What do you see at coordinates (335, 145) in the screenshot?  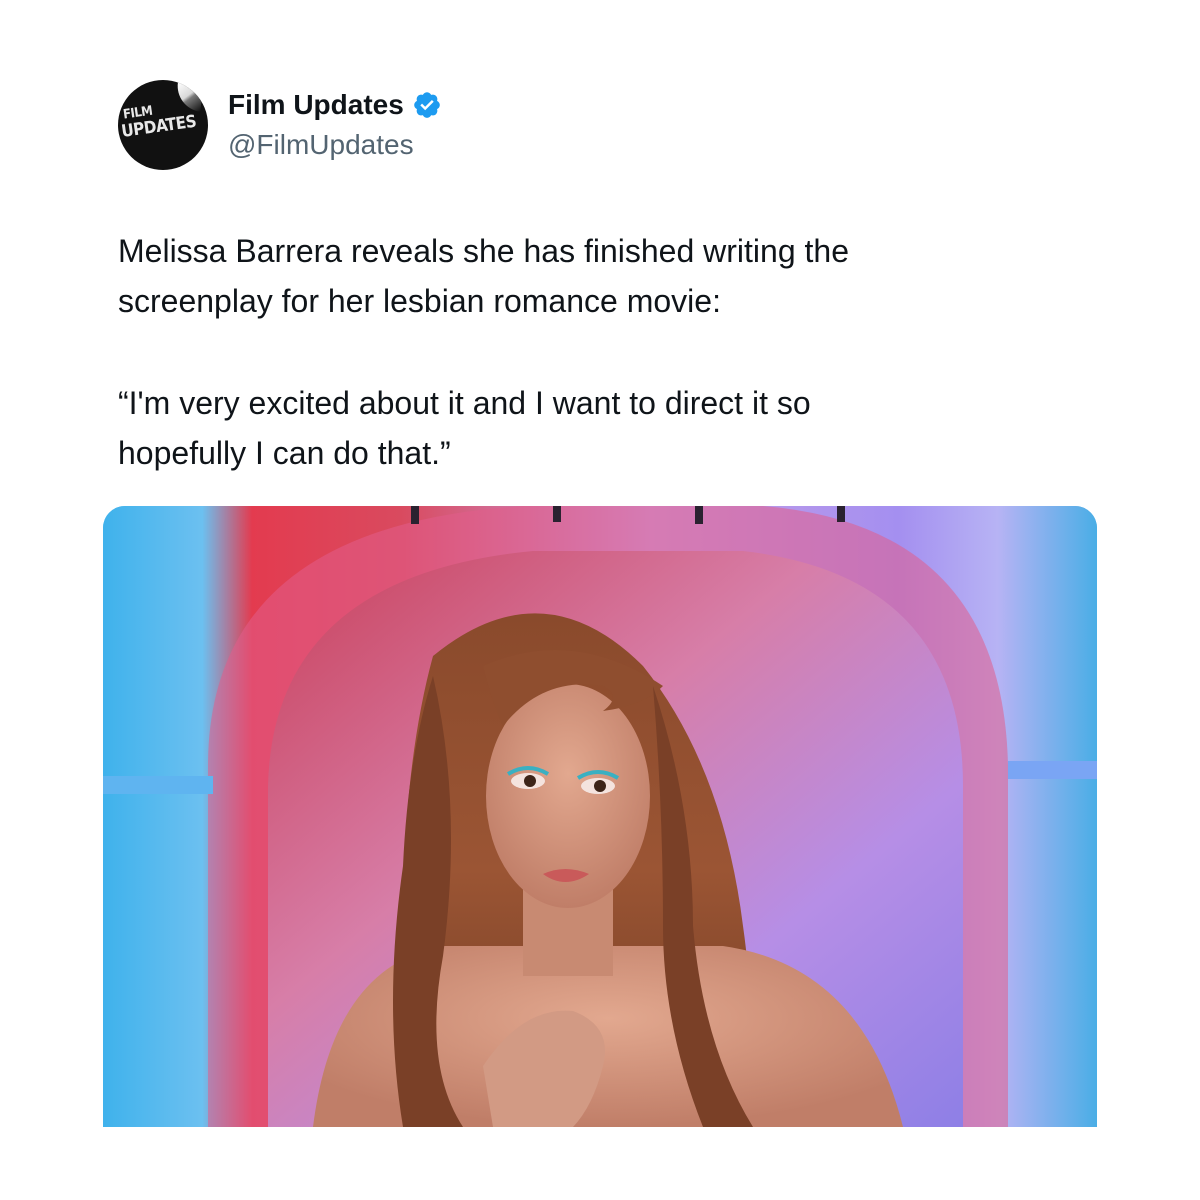 I see `account-handle: @FilmUpdates` at bounding box center [335, 145].